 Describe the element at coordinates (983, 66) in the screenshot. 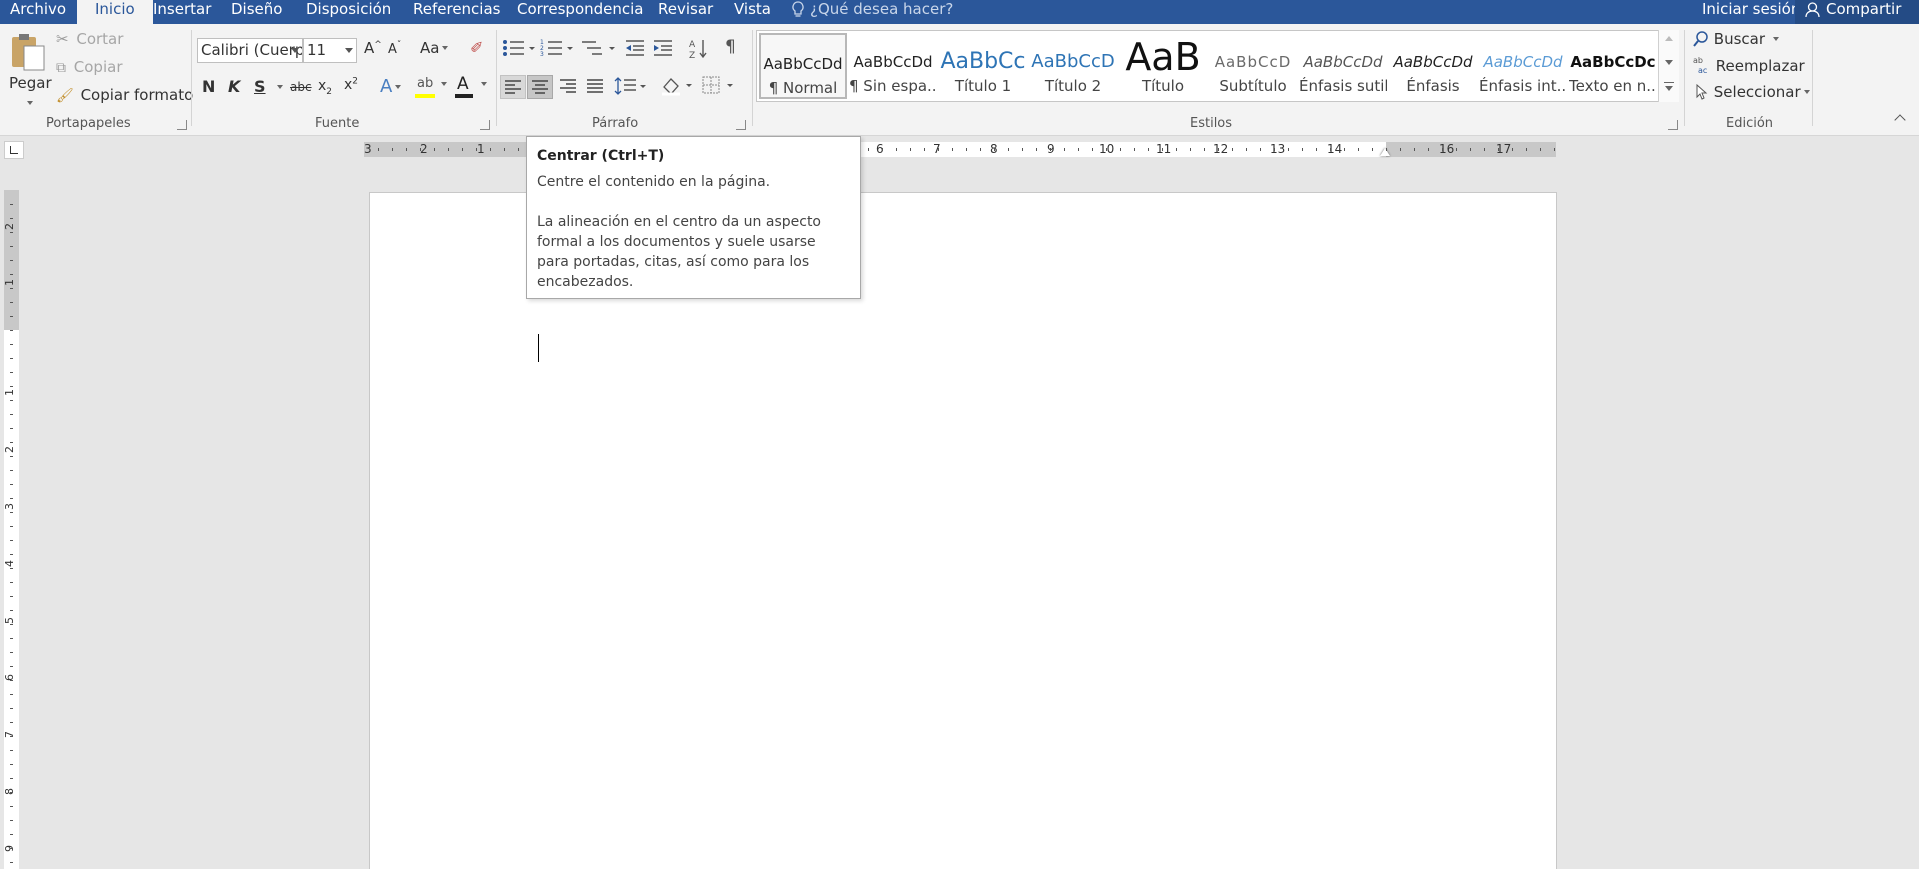

I see `style-heading-1: AaBbCc Título 1` at that location.